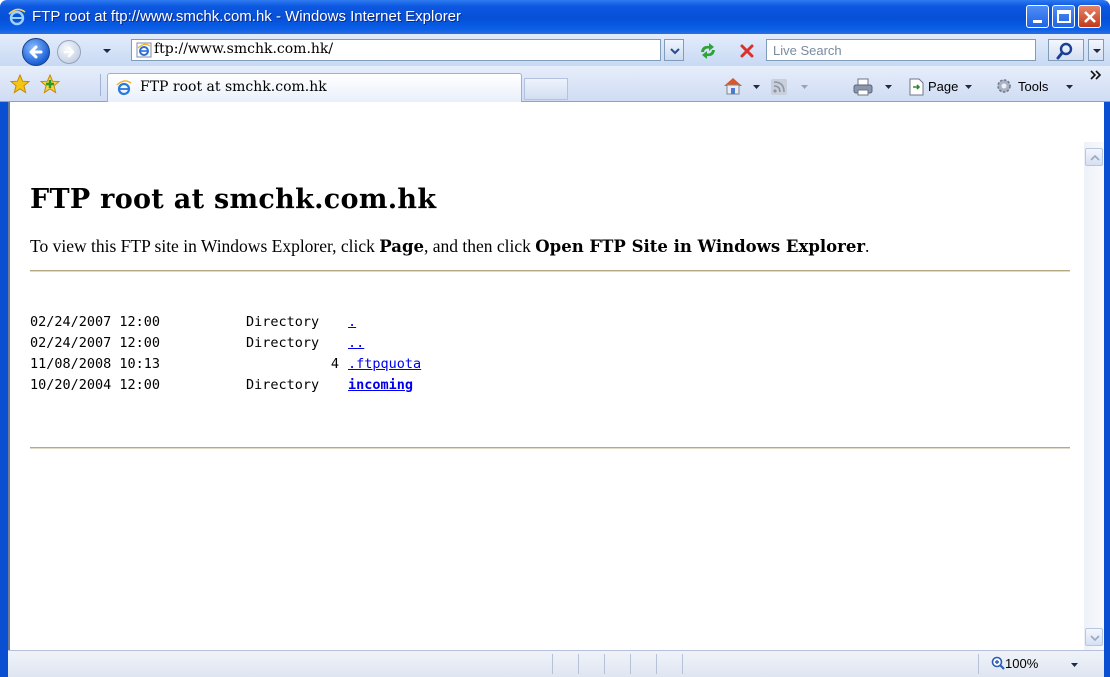  What do you see at coordinates (546, 89) in the screenshot?
I see `new-tab-button` at bounding box center [546, 89].